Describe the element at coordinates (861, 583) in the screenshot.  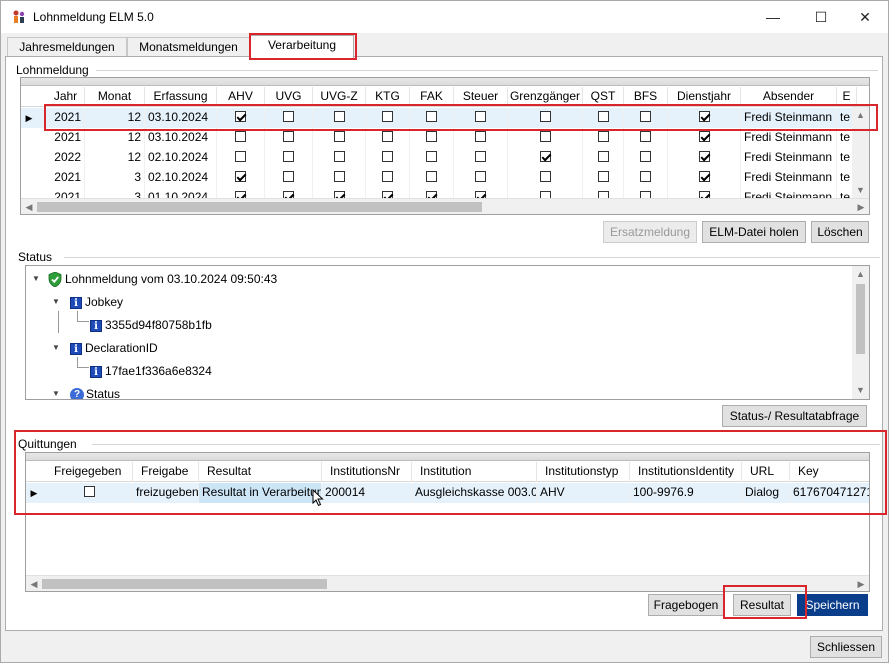
I see `scroll-right-icon: ▶` at that location.